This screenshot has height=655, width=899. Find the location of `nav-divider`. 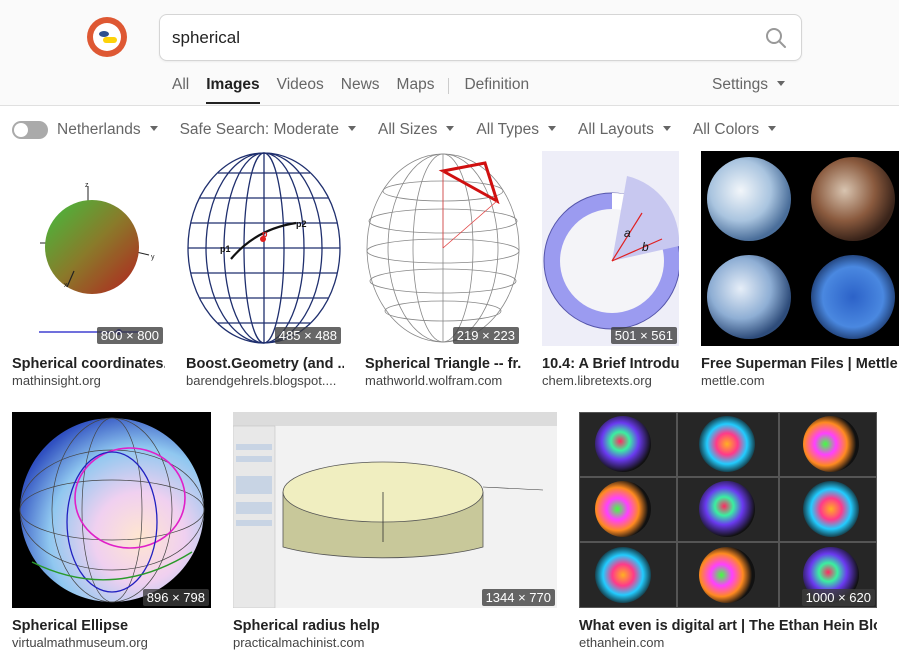

nav-divider is located at coordinates (449, 86).